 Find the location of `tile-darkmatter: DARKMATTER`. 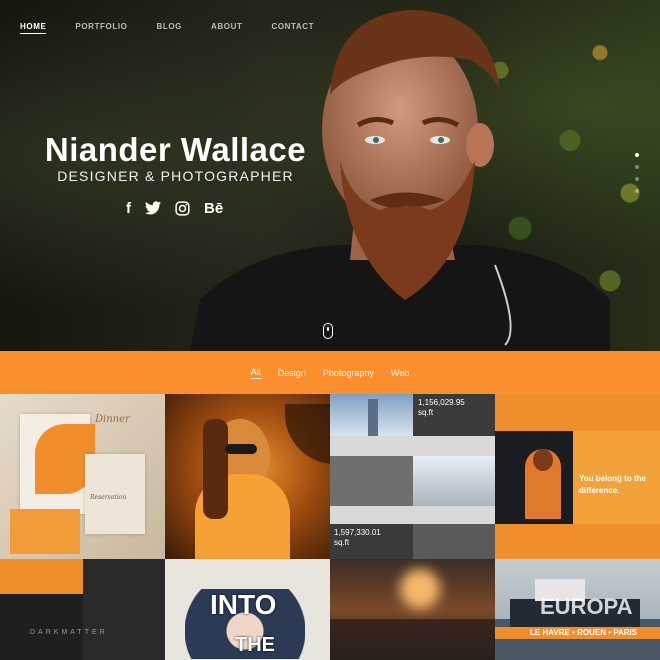

tile-darkmatter: DARKMATTER is located at coordinates (82, 609).